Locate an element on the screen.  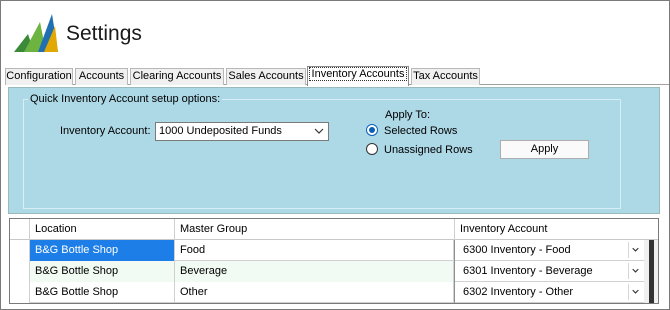
selected-rows-radio is located at coordinates (372, 130).